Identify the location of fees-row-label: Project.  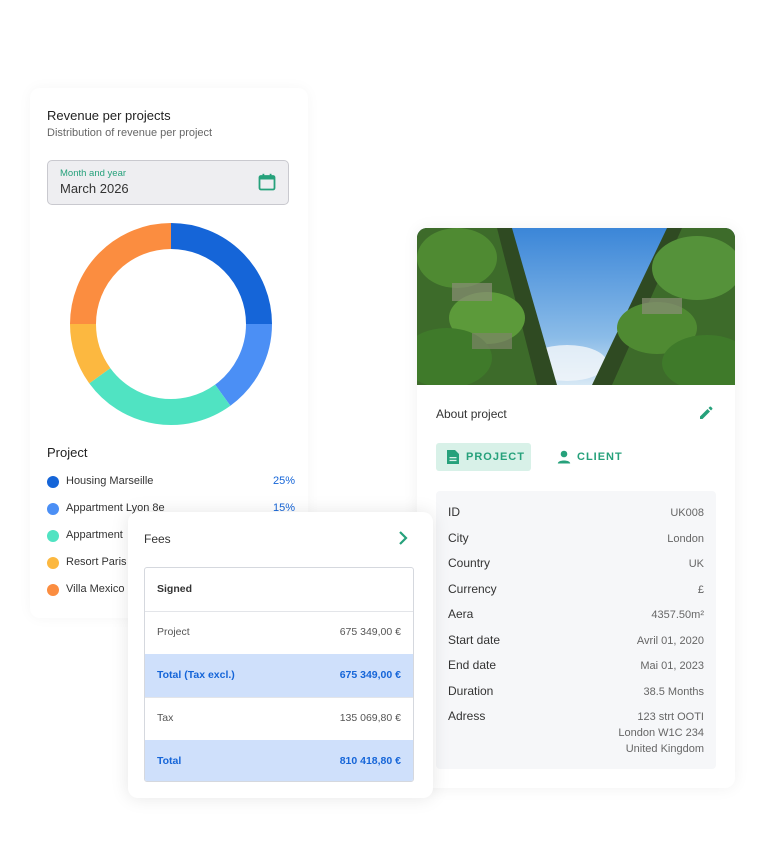
(173, 632).